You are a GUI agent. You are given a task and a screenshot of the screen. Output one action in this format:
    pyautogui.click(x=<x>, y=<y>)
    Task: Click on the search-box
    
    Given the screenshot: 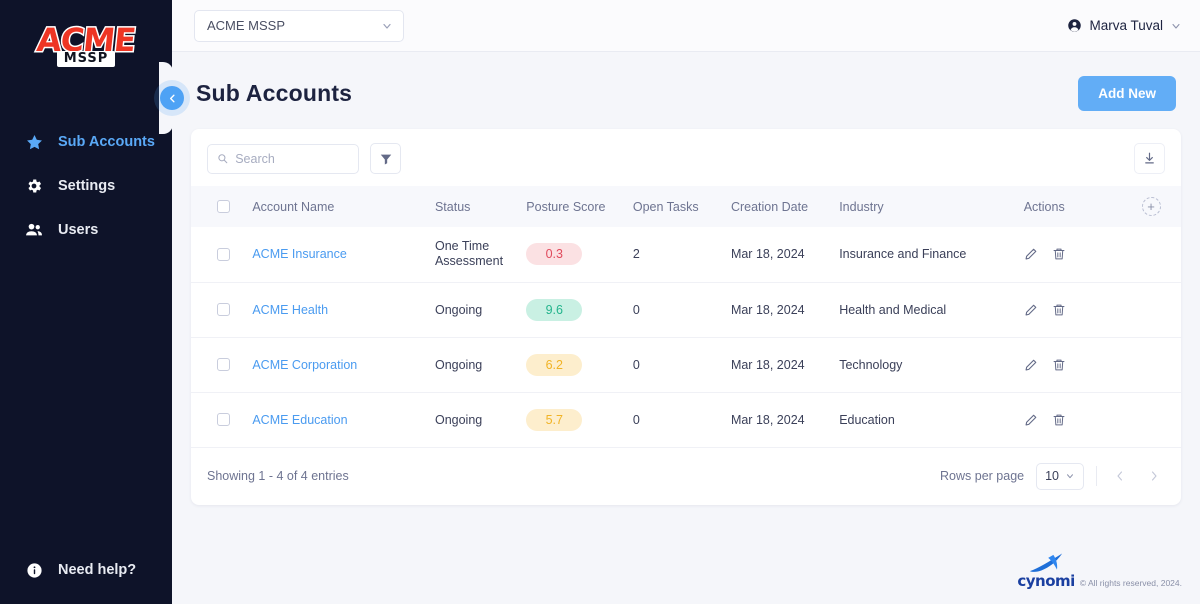 What is the action you would take?
    pyautogui.click(x=283, y=158)
    